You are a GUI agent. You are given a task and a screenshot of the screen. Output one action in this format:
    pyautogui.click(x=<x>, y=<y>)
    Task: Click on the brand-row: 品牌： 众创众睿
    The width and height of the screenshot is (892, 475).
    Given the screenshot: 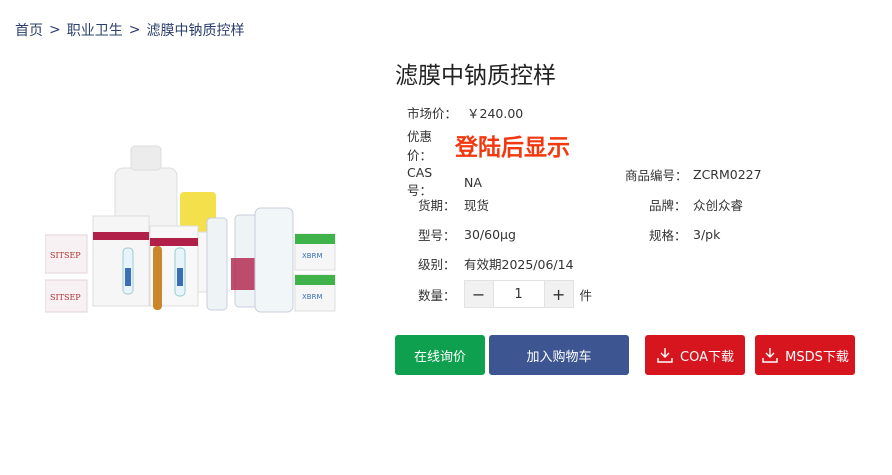 What is the action you would take?
    pyautogui.click(x=696, y=204)
    